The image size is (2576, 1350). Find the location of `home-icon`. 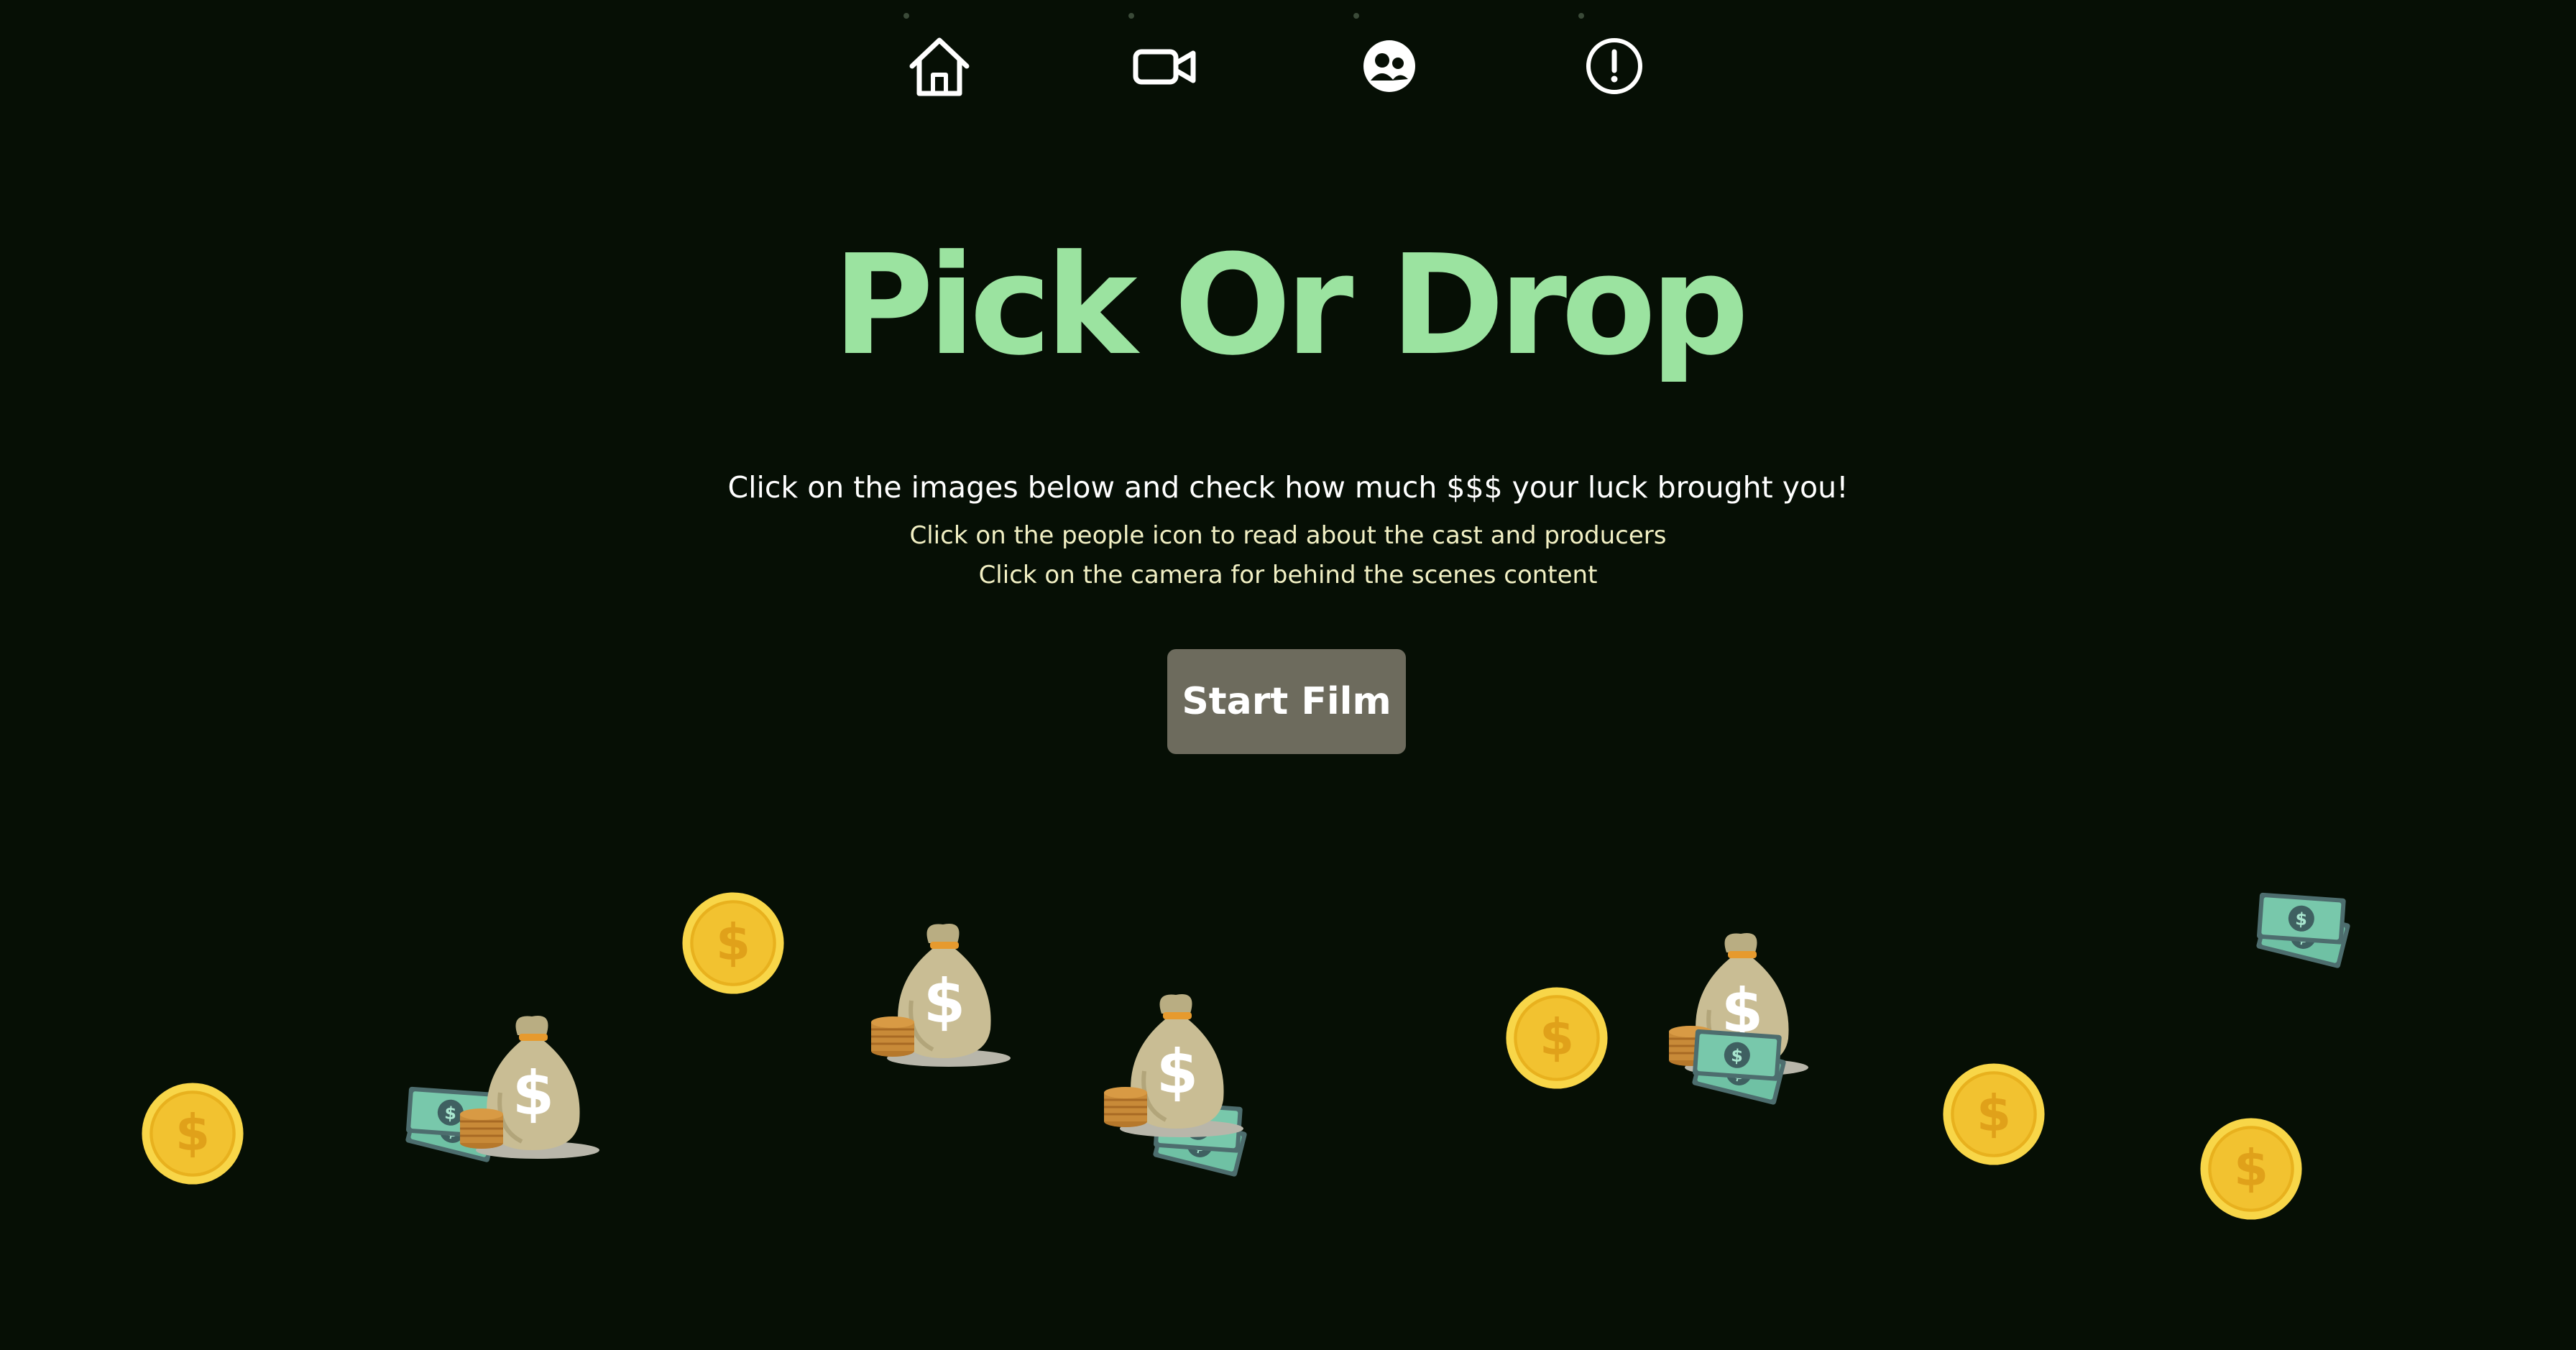

home-icon is located at coordinates (939, 66).